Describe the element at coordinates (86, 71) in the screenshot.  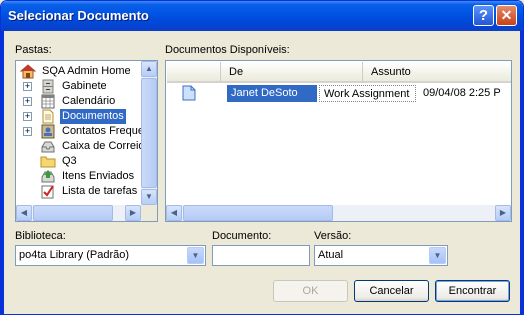
I see `tree-item-label: SQA Admin Home` at that location.